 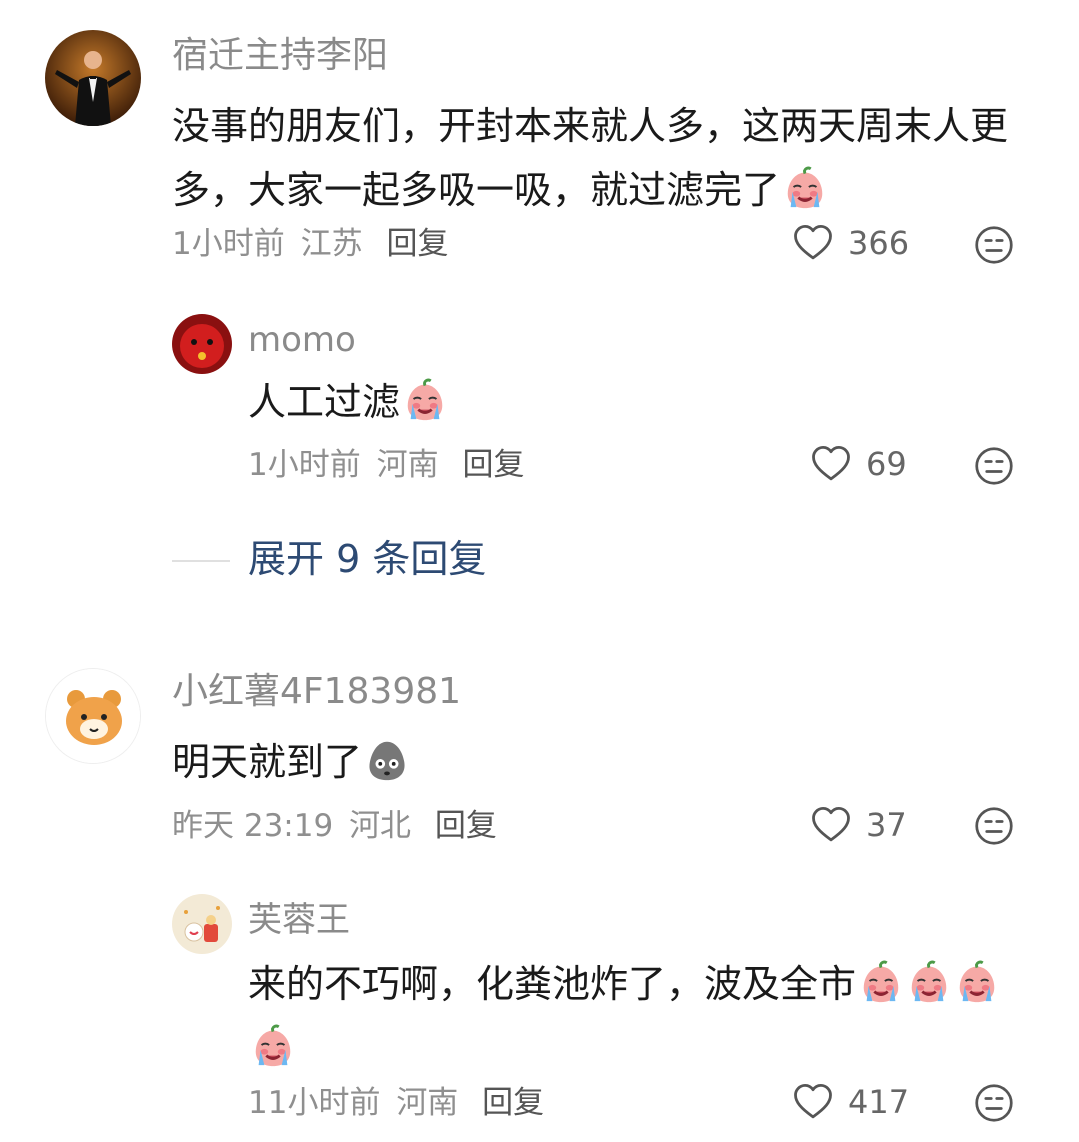 I want to click on expand-replies-link: 展开 9 条回复, so click(x=367, y=559).